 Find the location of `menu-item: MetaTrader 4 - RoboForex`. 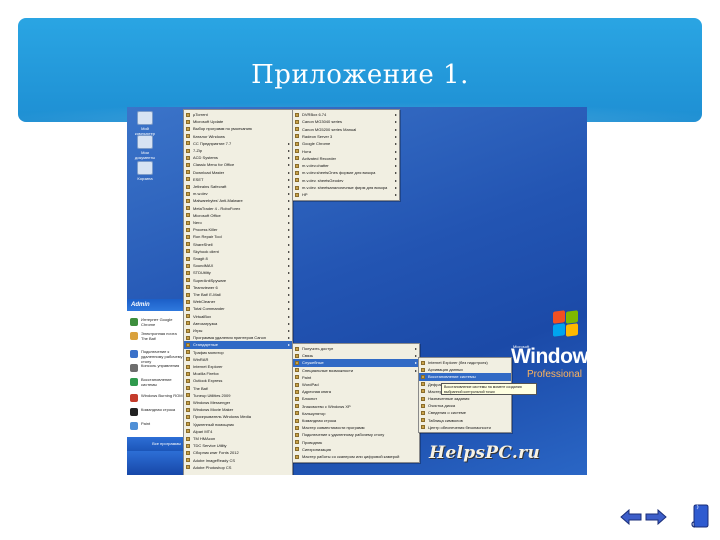

menu-item: MetaTrader 4 - RoboForex is located at coordinates (238, 208).